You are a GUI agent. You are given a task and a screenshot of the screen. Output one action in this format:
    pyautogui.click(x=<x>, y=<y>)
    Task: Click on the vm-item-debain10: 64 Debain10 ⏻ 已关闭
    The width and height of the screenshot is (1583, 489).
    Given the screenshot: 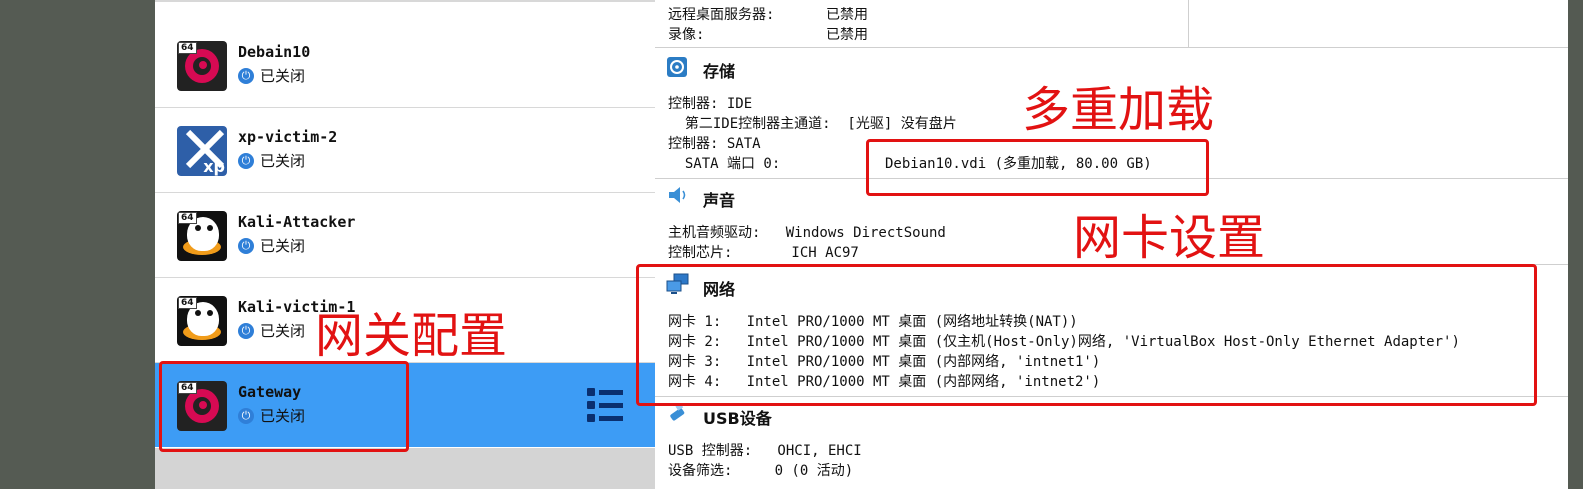 What is the action you would take?
    pyautogui.click(x=405, y=66)
    